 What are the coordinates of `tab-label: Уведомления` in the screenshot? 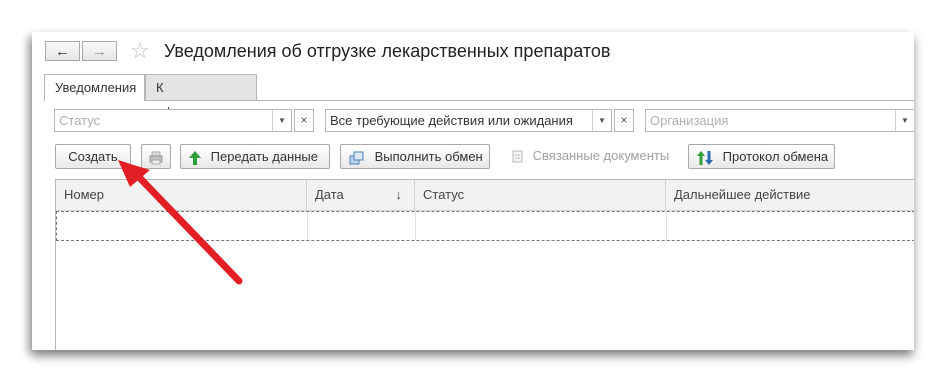 It's located at (96, 87).